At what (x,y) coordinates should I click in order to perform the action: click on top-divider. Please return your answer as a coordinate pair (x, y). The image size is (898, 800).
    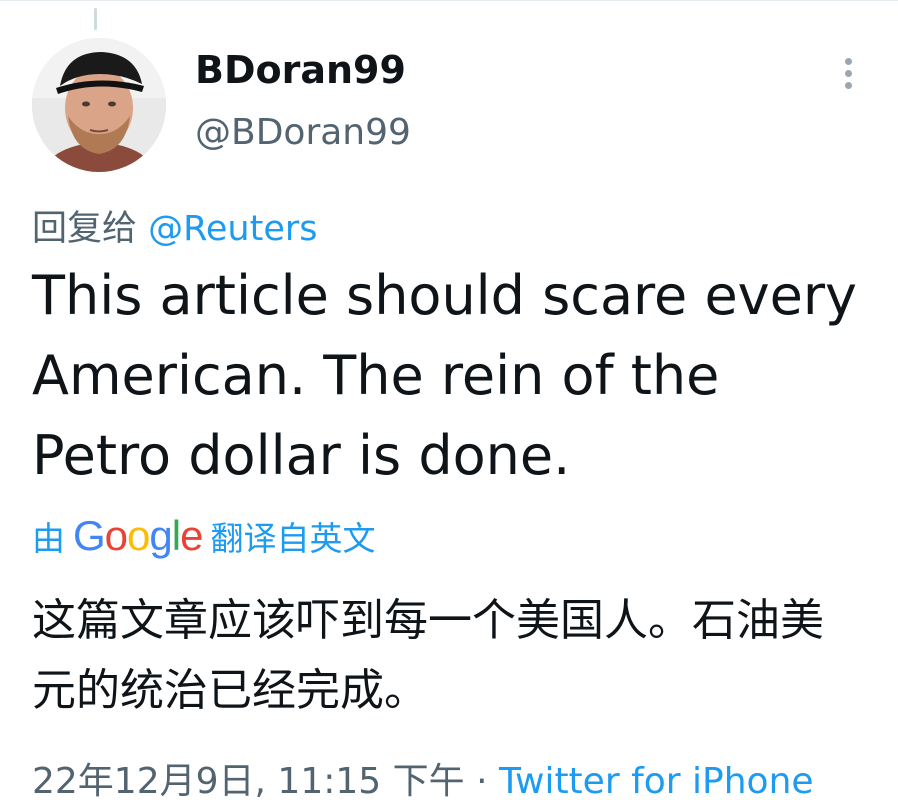
    Looking at the image, I should click on (449, 0).